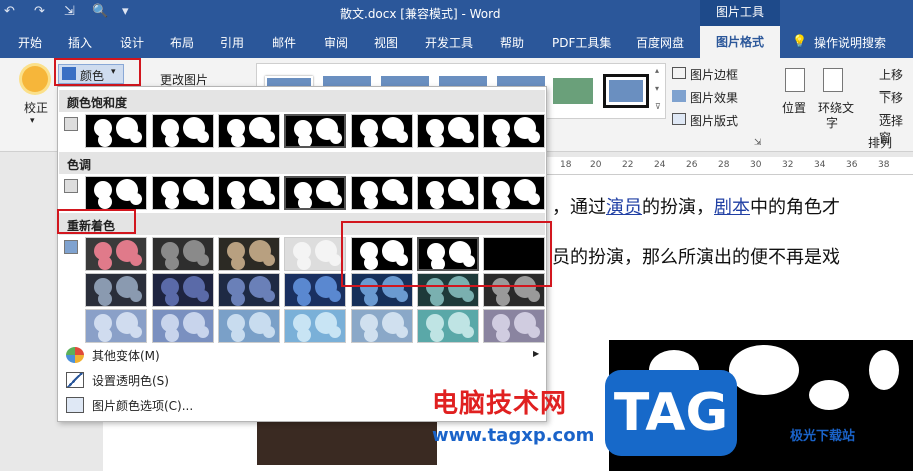 This screenshot has width=913, height=471. Describe the element at coordinates (71, 124) in the screenshot. I see `saturation-icon` at that location.